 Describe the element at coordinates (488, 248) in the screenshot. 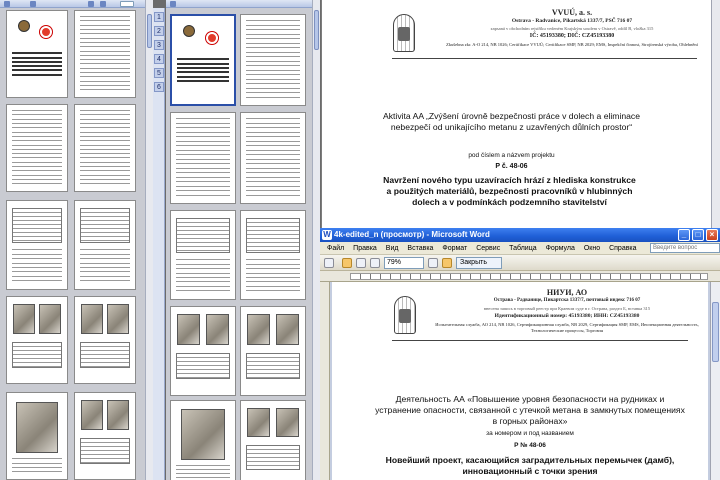

I see `menu-tools: Сервис` at that location.